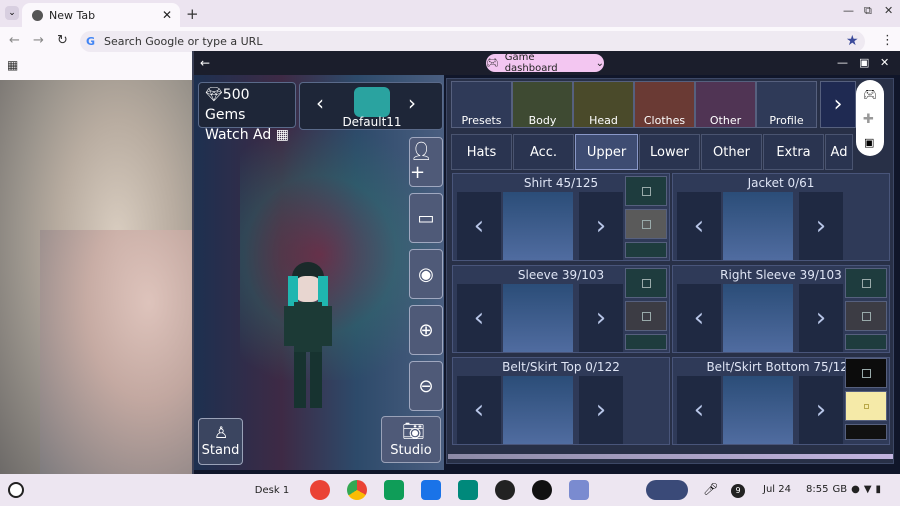 This screenshot has height=506, width=900. What do you see at coordinates (603, 104) in the screenshot?
I see `category-head: Head` at bounding box center [603, 104].